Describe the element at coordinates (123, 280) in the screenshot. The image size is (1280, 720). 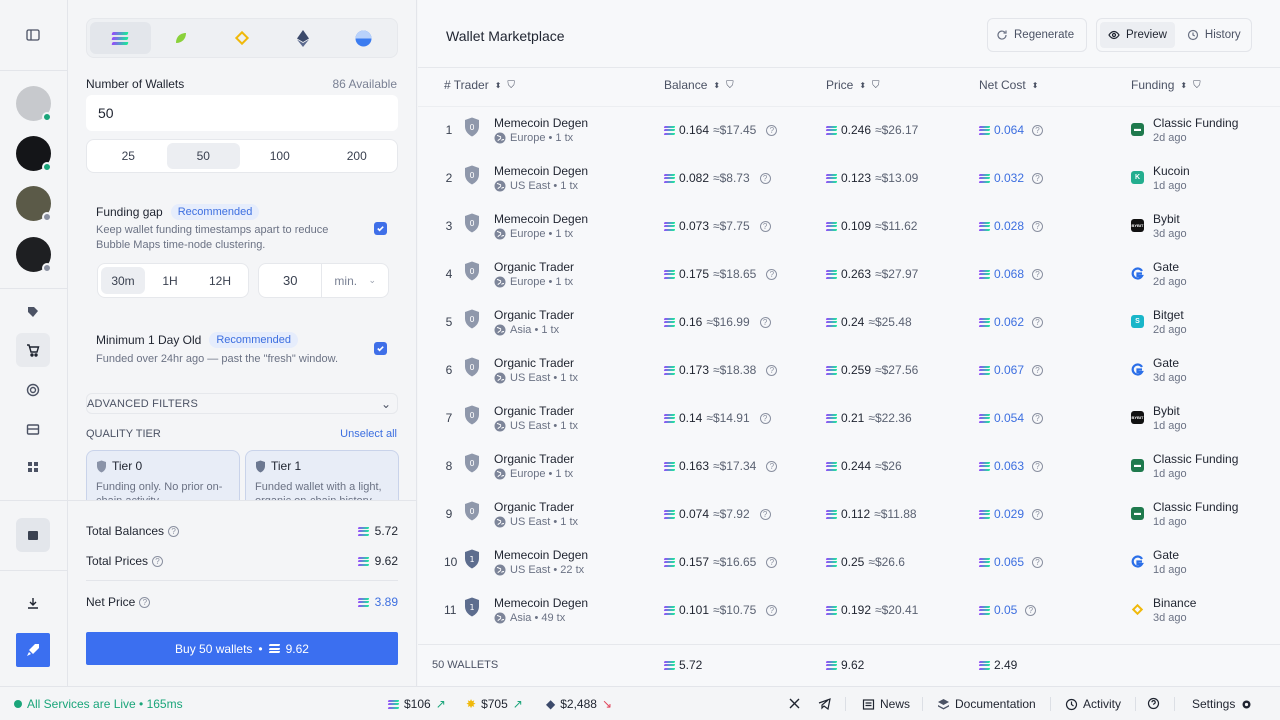
I see `gap-unit-option: 30m` at that location.